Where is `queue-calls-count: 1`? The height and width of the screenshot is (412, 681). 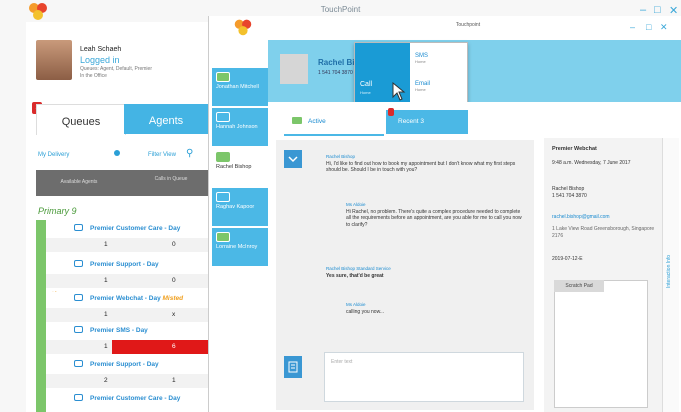 queue-calls-count: 1 is located at coordinates (174, 380).